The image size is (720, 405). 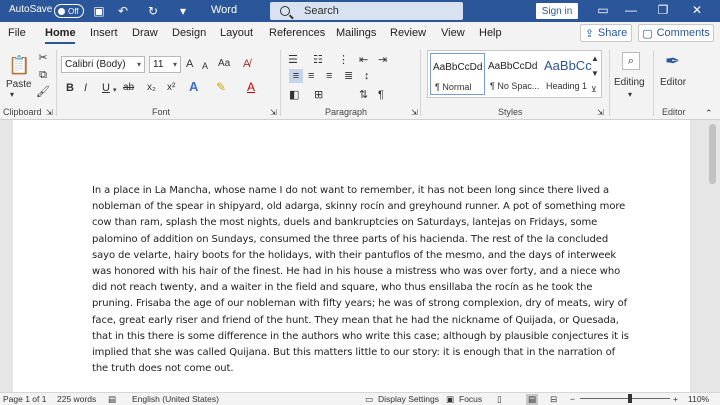 What do you see at coordinates (189, 33) in the screenshot?
I see `tab-design: Design` at bounding box center [189, 33].